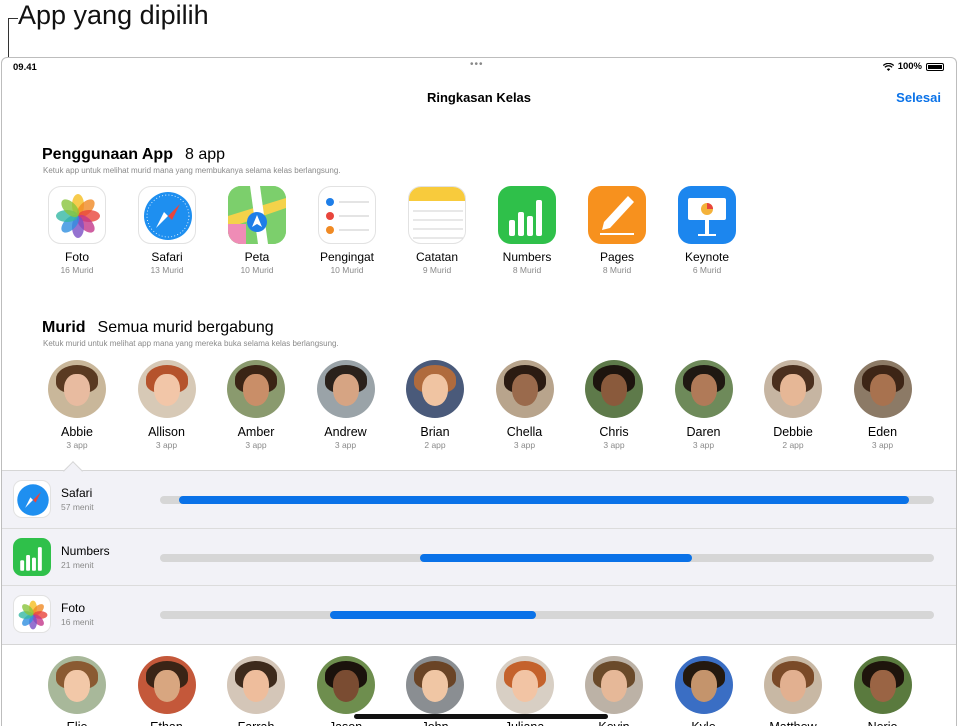 The height and width of the screenshot is (726, 958). What do you see at coordinates (437, 257) in the screenshot?
I see `app-name: Catatan` at bounding box center [437, 257].